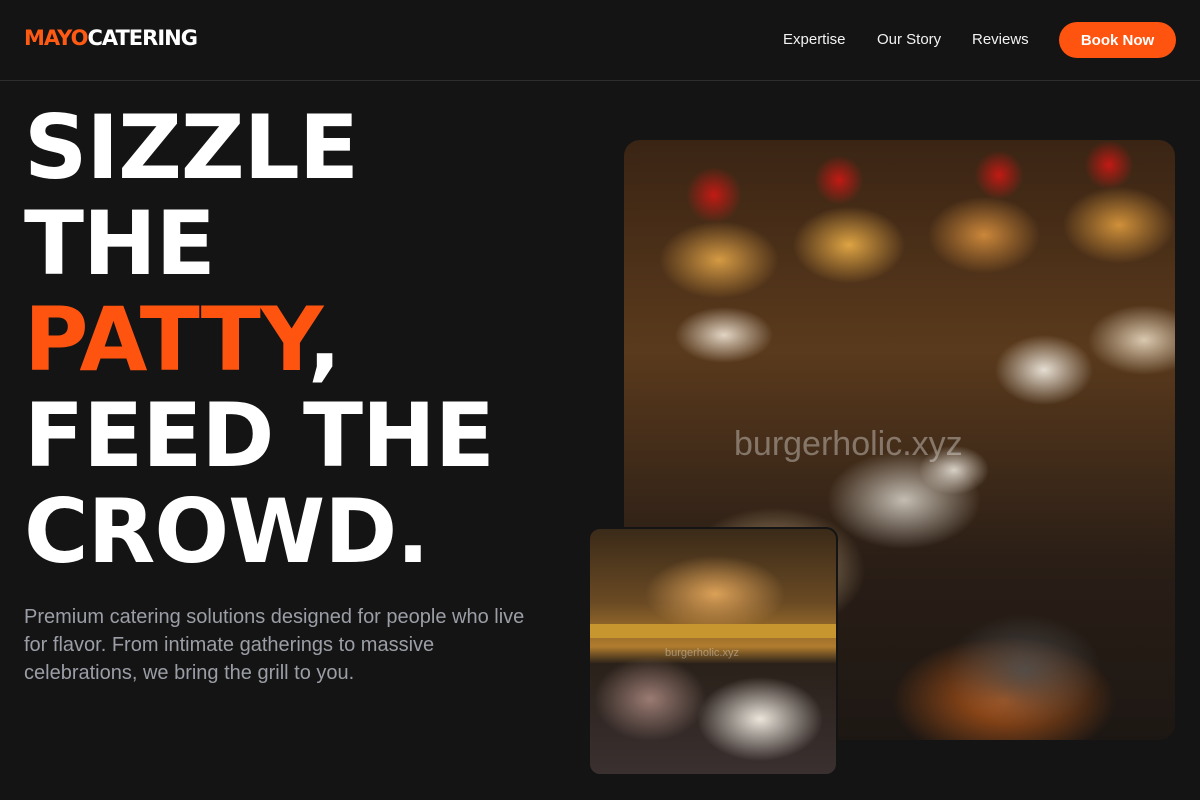 This screenshot has height=800, width=1200. I want to click on secondary-food-image: burgerholic.xyz, so click(713, 651).